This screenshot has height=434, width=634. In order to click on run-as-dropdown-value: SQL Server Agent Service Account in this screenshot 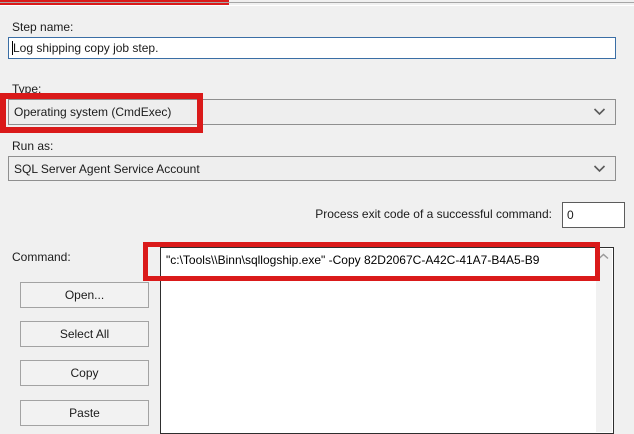, I will do `click(107, 168)`.